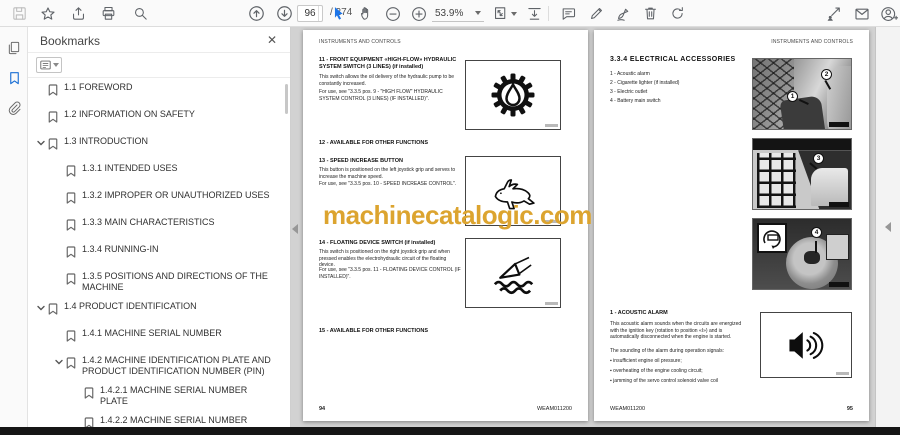  What do you see at coordinates (776, 180) in the screenshot?
I see `window-grid` at bounding box center [776, 180].